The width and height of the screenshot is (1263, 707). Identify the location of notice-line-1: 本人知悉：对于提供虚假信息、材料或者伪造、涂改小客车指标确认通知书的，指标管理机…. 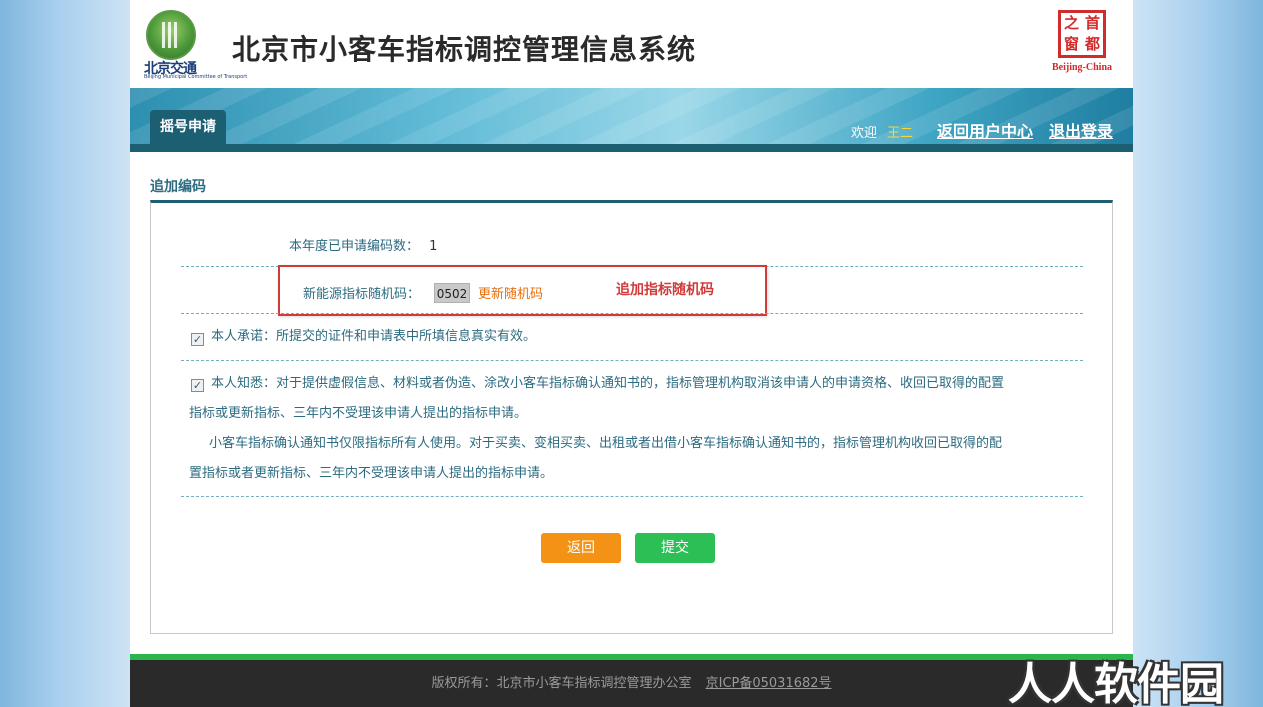
(608, 383).